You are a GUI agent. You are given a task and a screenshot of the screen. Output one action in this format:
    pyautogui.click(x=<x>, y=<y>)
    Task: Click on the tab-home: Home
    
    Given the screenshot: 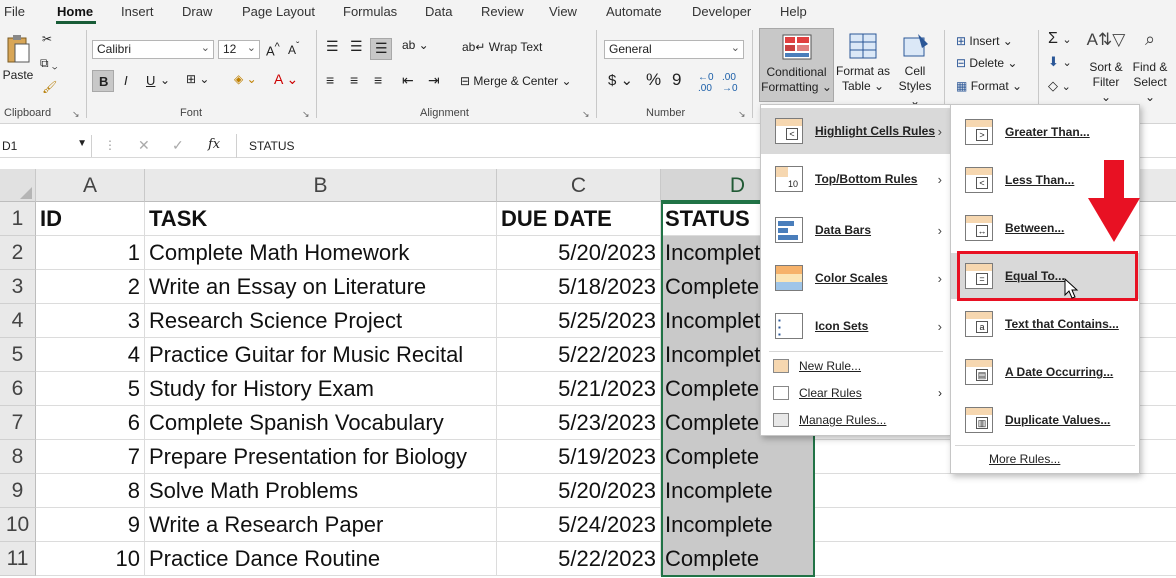 What is the action you would take?
    pyautogui.click(x=75, y=11)
    